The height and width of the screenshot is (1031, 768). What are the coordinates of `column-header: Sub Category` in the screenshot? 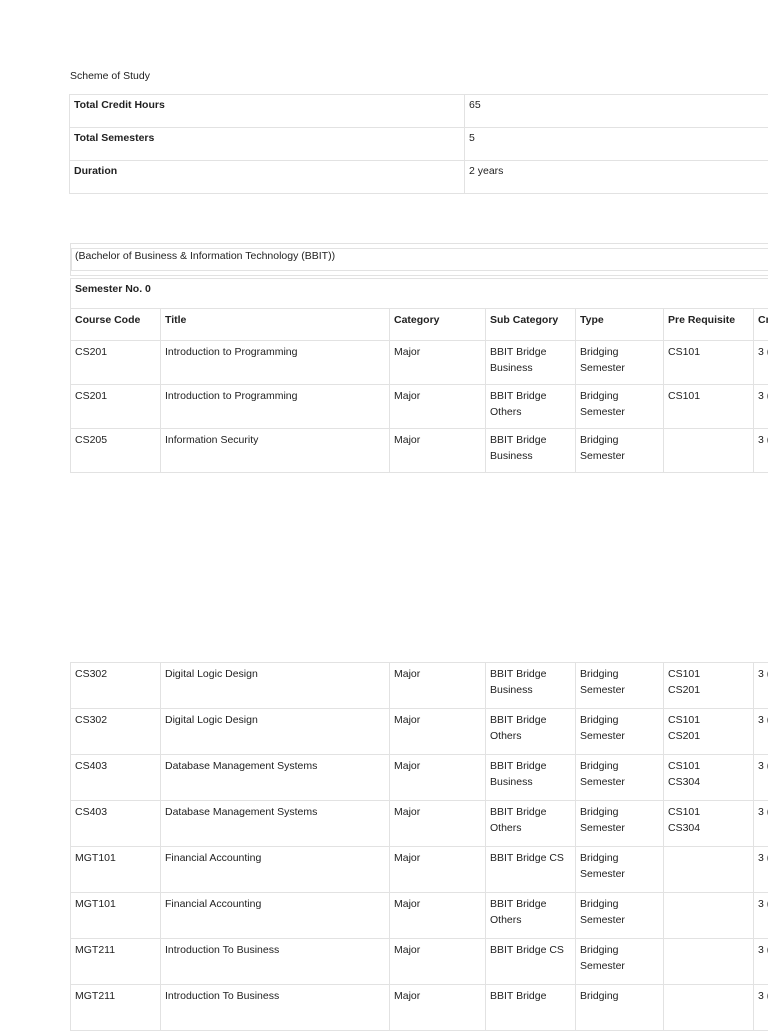 It's located at (531, 325).